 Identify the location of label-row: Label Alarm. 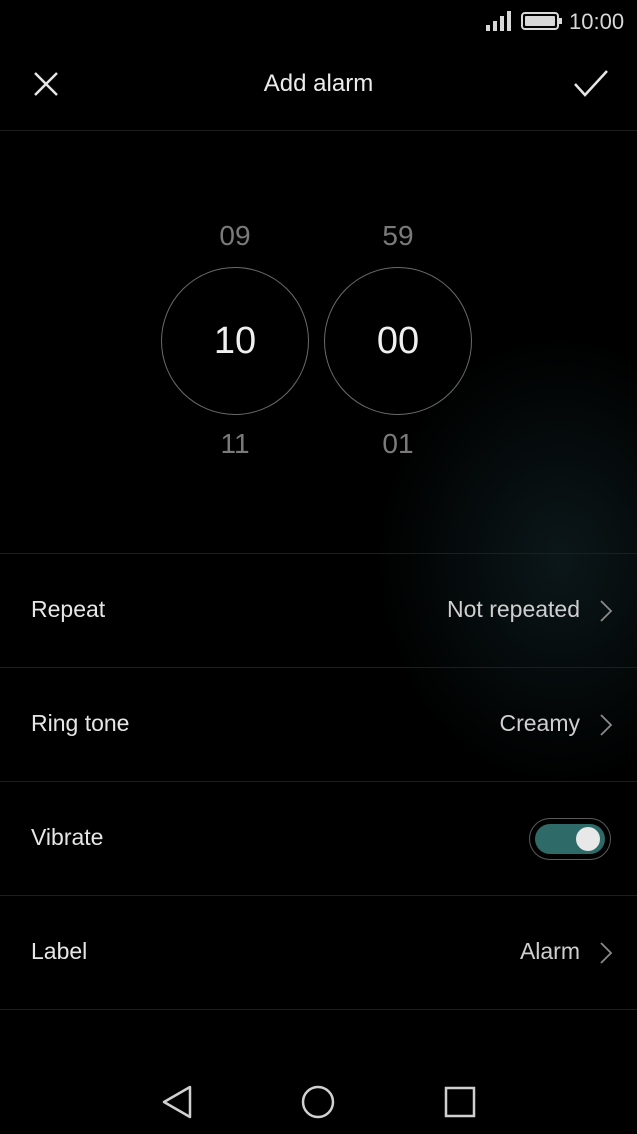
(318, 952).